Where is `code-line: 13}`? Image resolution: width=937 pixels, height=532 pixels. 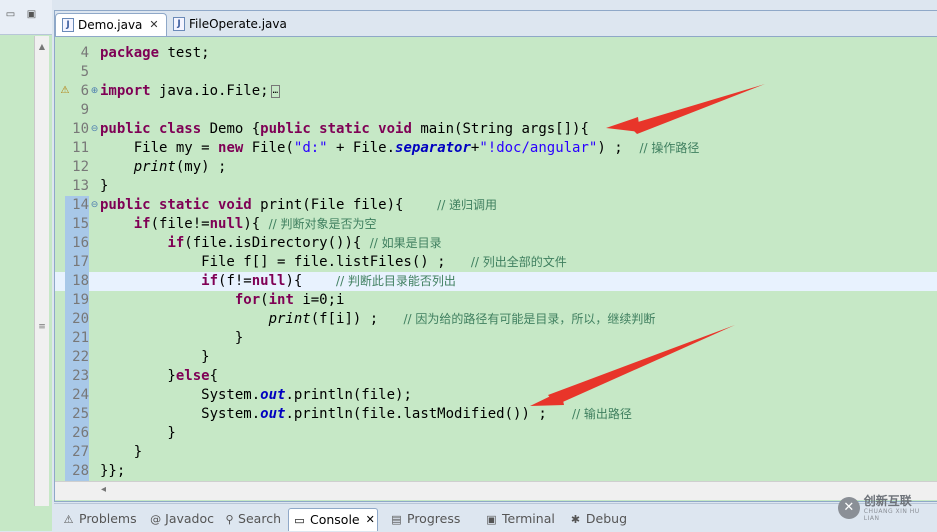
code-line: 13} is located at coordinates (496, 186).